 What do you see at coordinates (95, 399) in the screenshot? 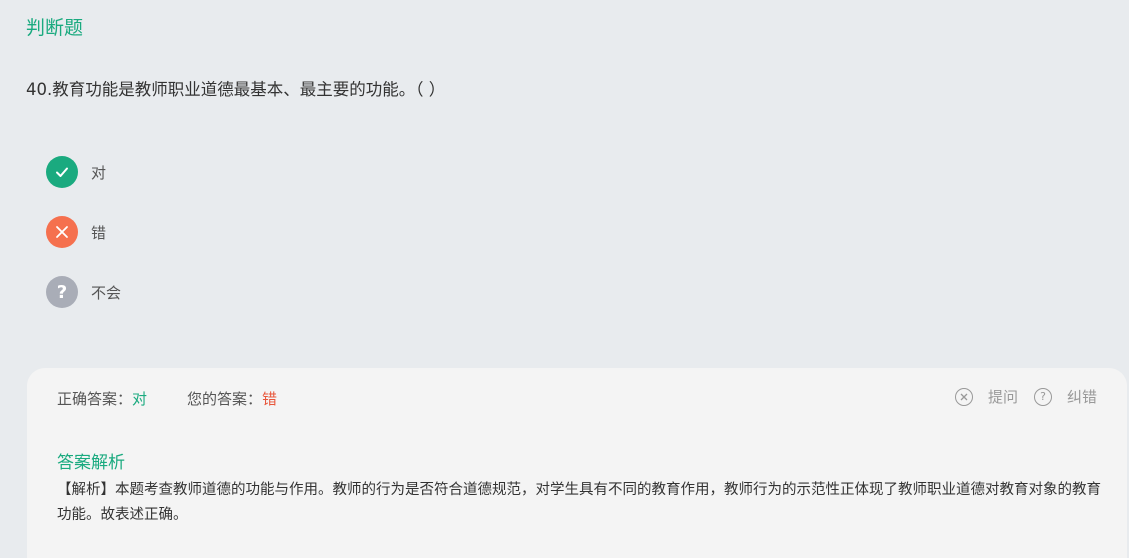
I see `correct-answer-label: 正确答案：` at bounding box center [95, 399].